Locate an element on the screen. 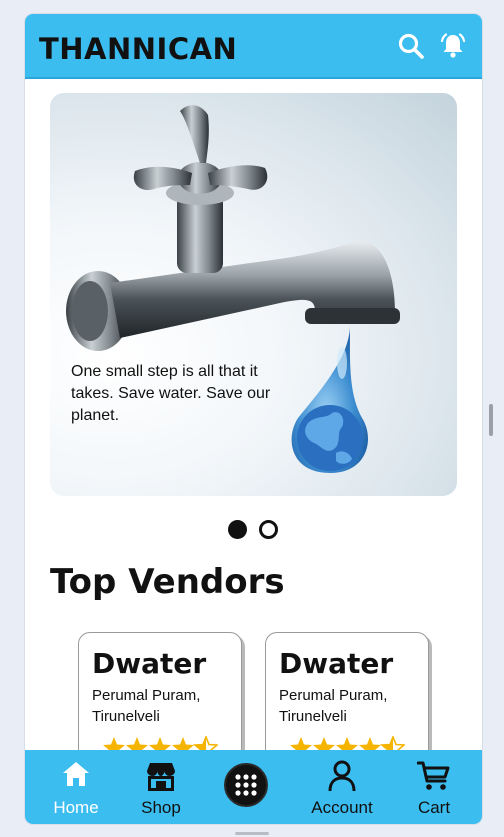 The image size is (504, 837). nav-item-cart: Cart is located at coordinates (434, 787).